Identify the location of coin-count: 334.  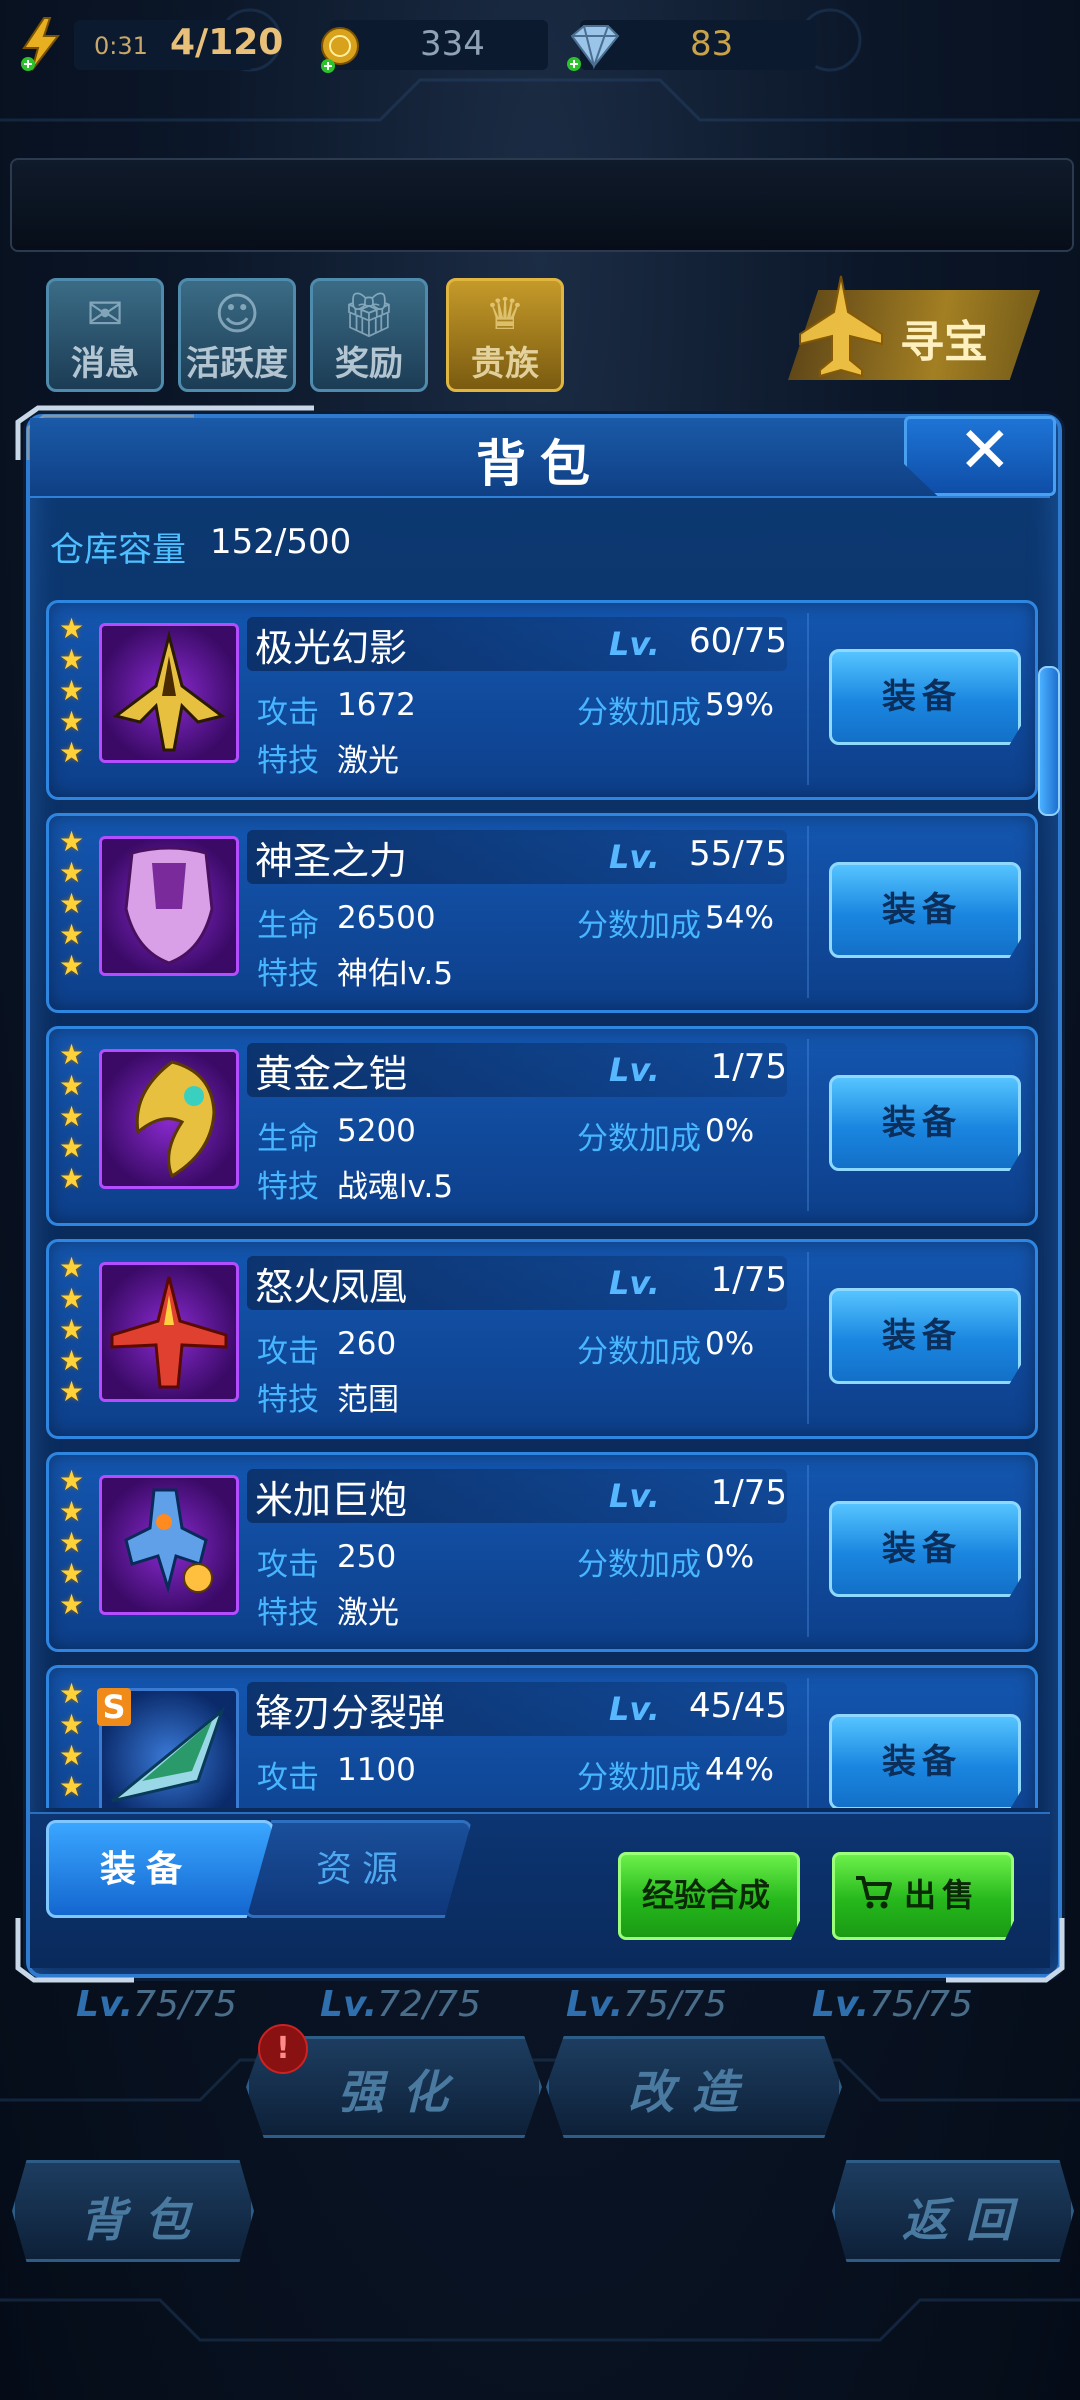
(452, 44).